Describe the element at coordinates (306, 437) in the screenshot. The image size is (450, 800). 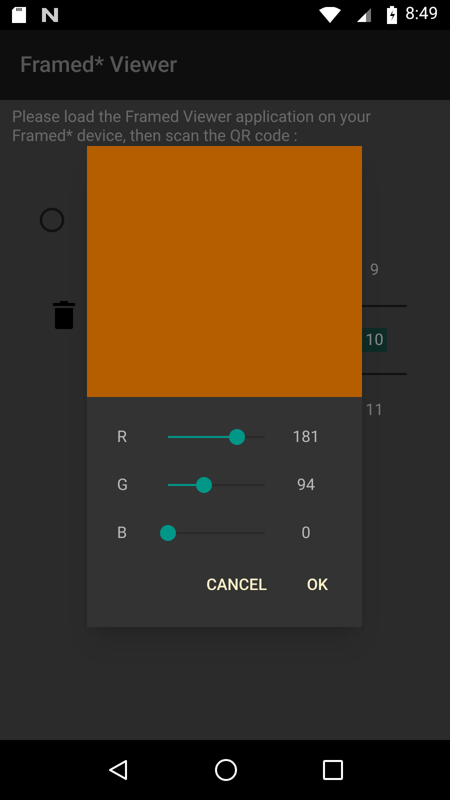
I see `channel-value: 181` at that location.